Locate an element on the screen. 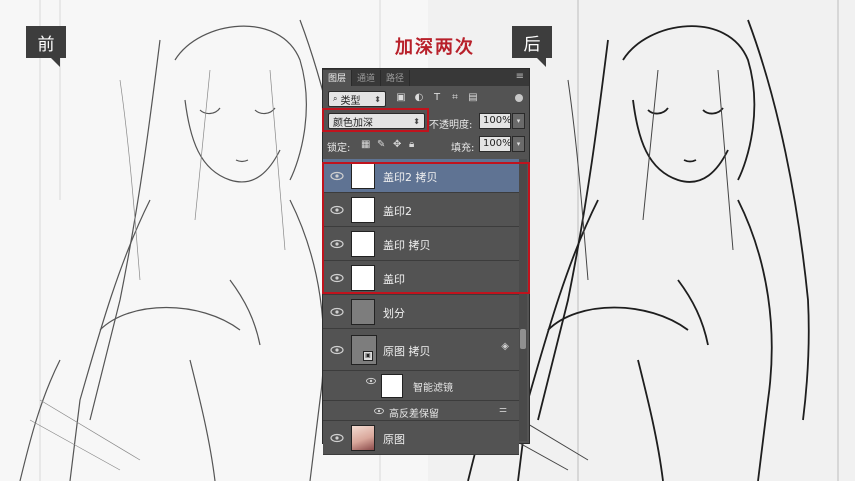 This screenshot has width=855, height=481. filter-effect-name: 高反差保留 is located at coordinates (414, 414).